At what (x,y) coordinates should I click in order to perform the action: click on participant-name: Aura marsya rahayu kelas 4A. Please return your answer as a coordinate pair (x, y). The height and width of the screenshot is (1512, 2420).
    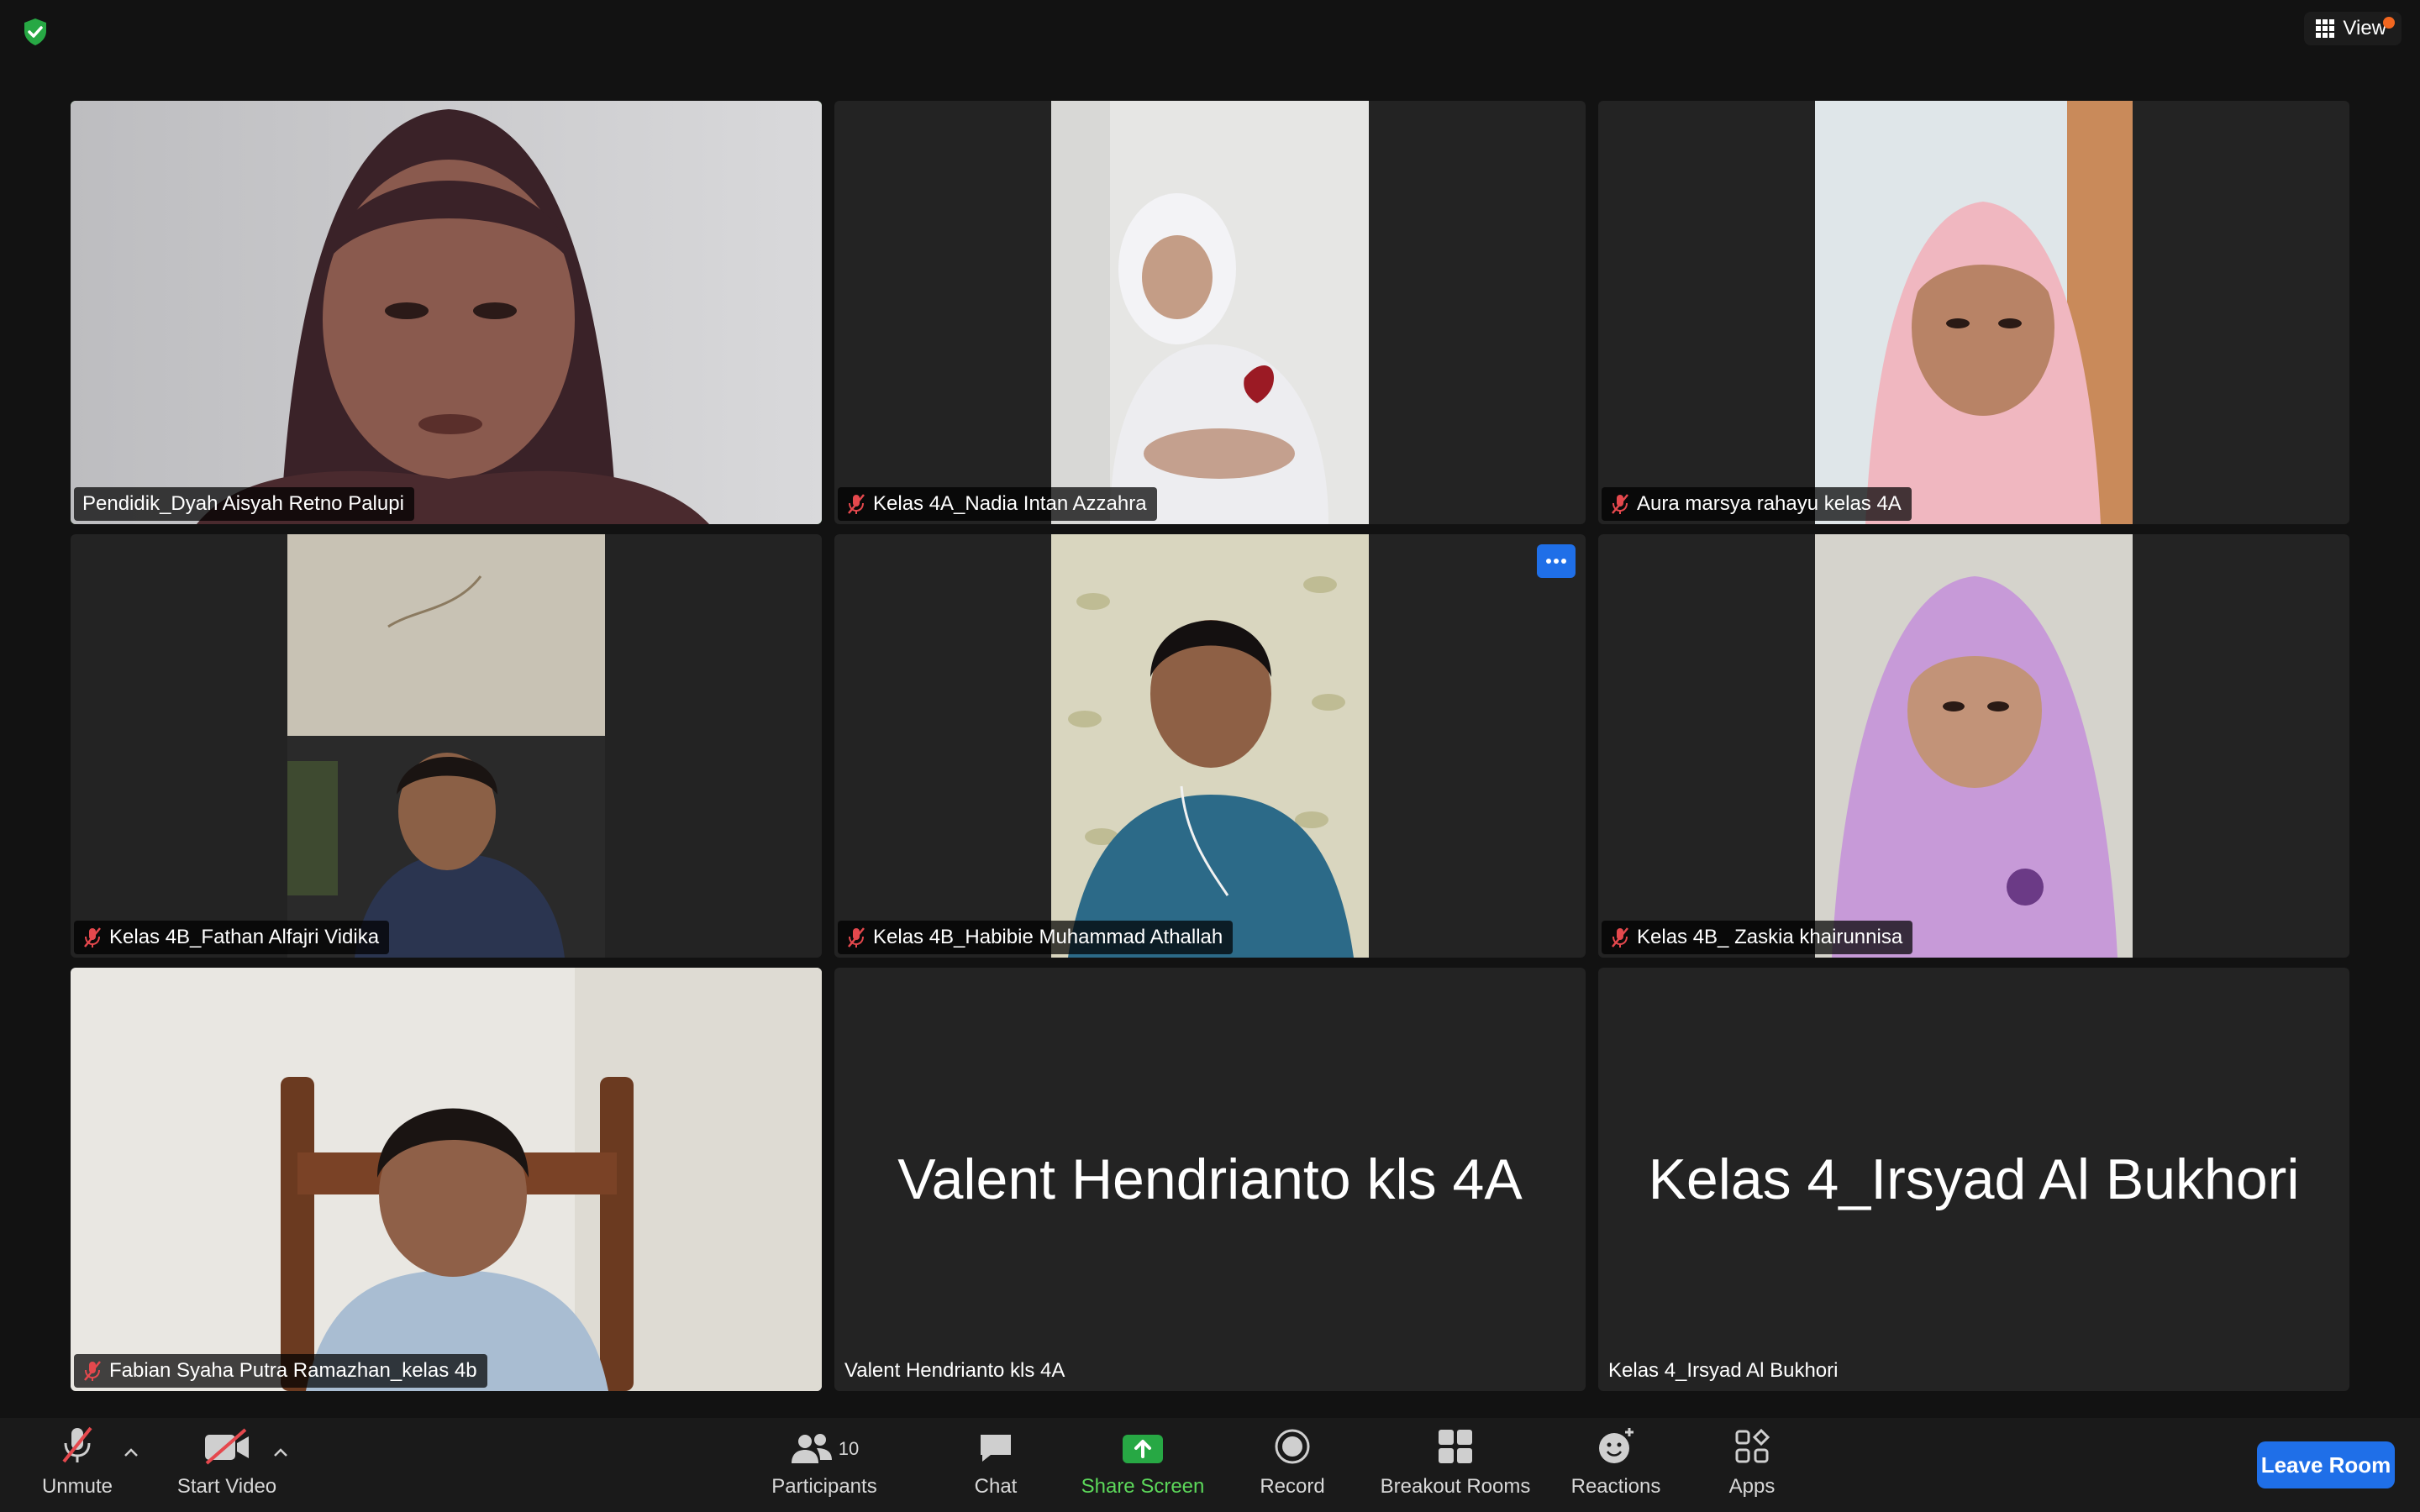
    Looking at the image, I should click on (1769, 503).